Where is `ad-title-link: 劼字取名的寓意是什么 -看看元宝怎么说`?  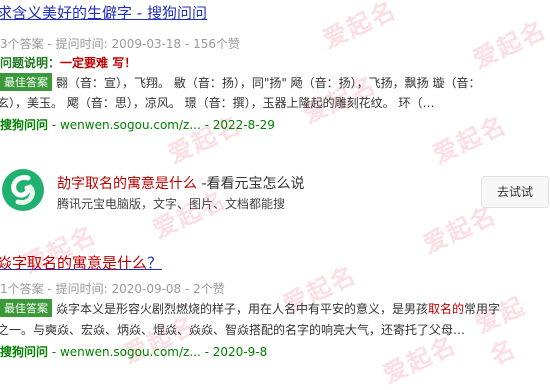 ad-title-link: 劼字取名的寓意是什么 -看看元宝怎么说 is located at coordinates (181, 183).